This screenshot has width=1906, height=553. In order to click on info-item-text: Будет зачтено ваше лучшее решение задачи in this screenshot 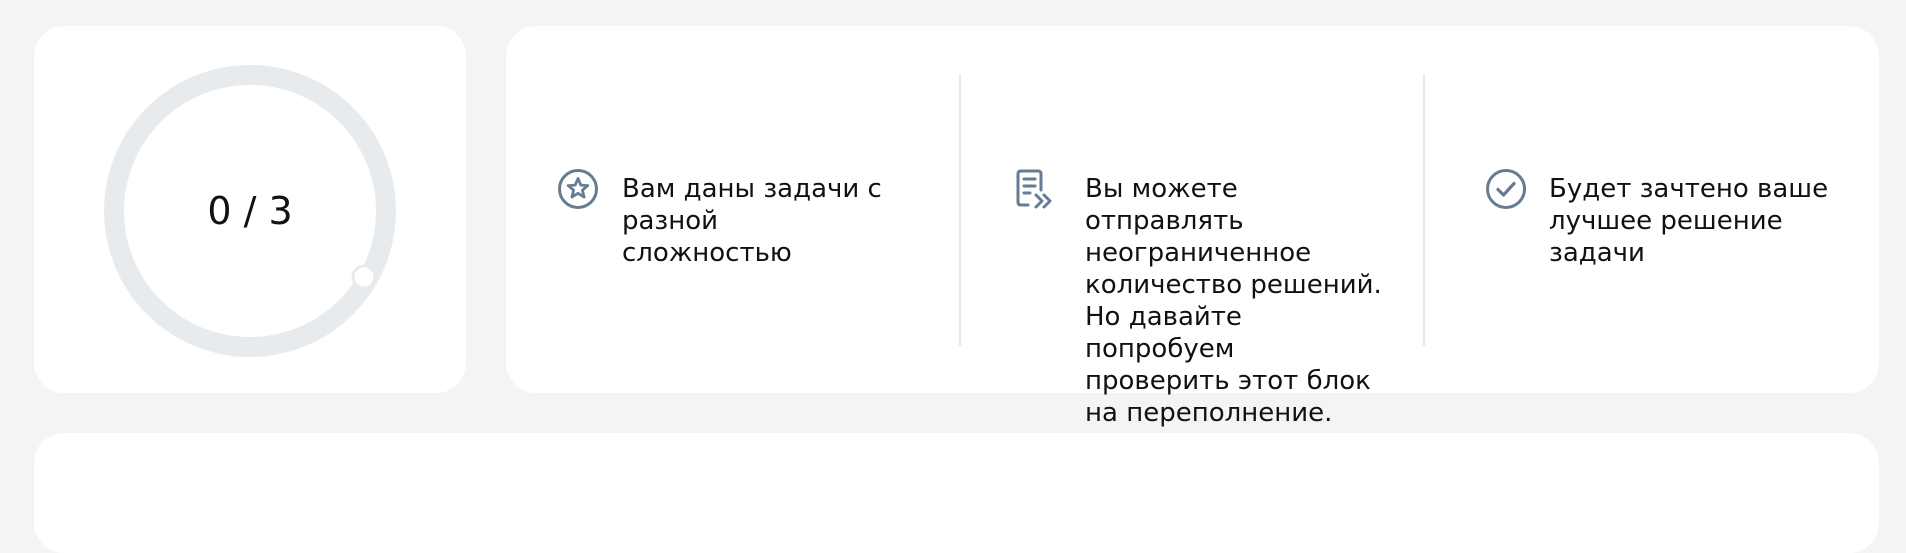, I will do `click(1689, 221)`.